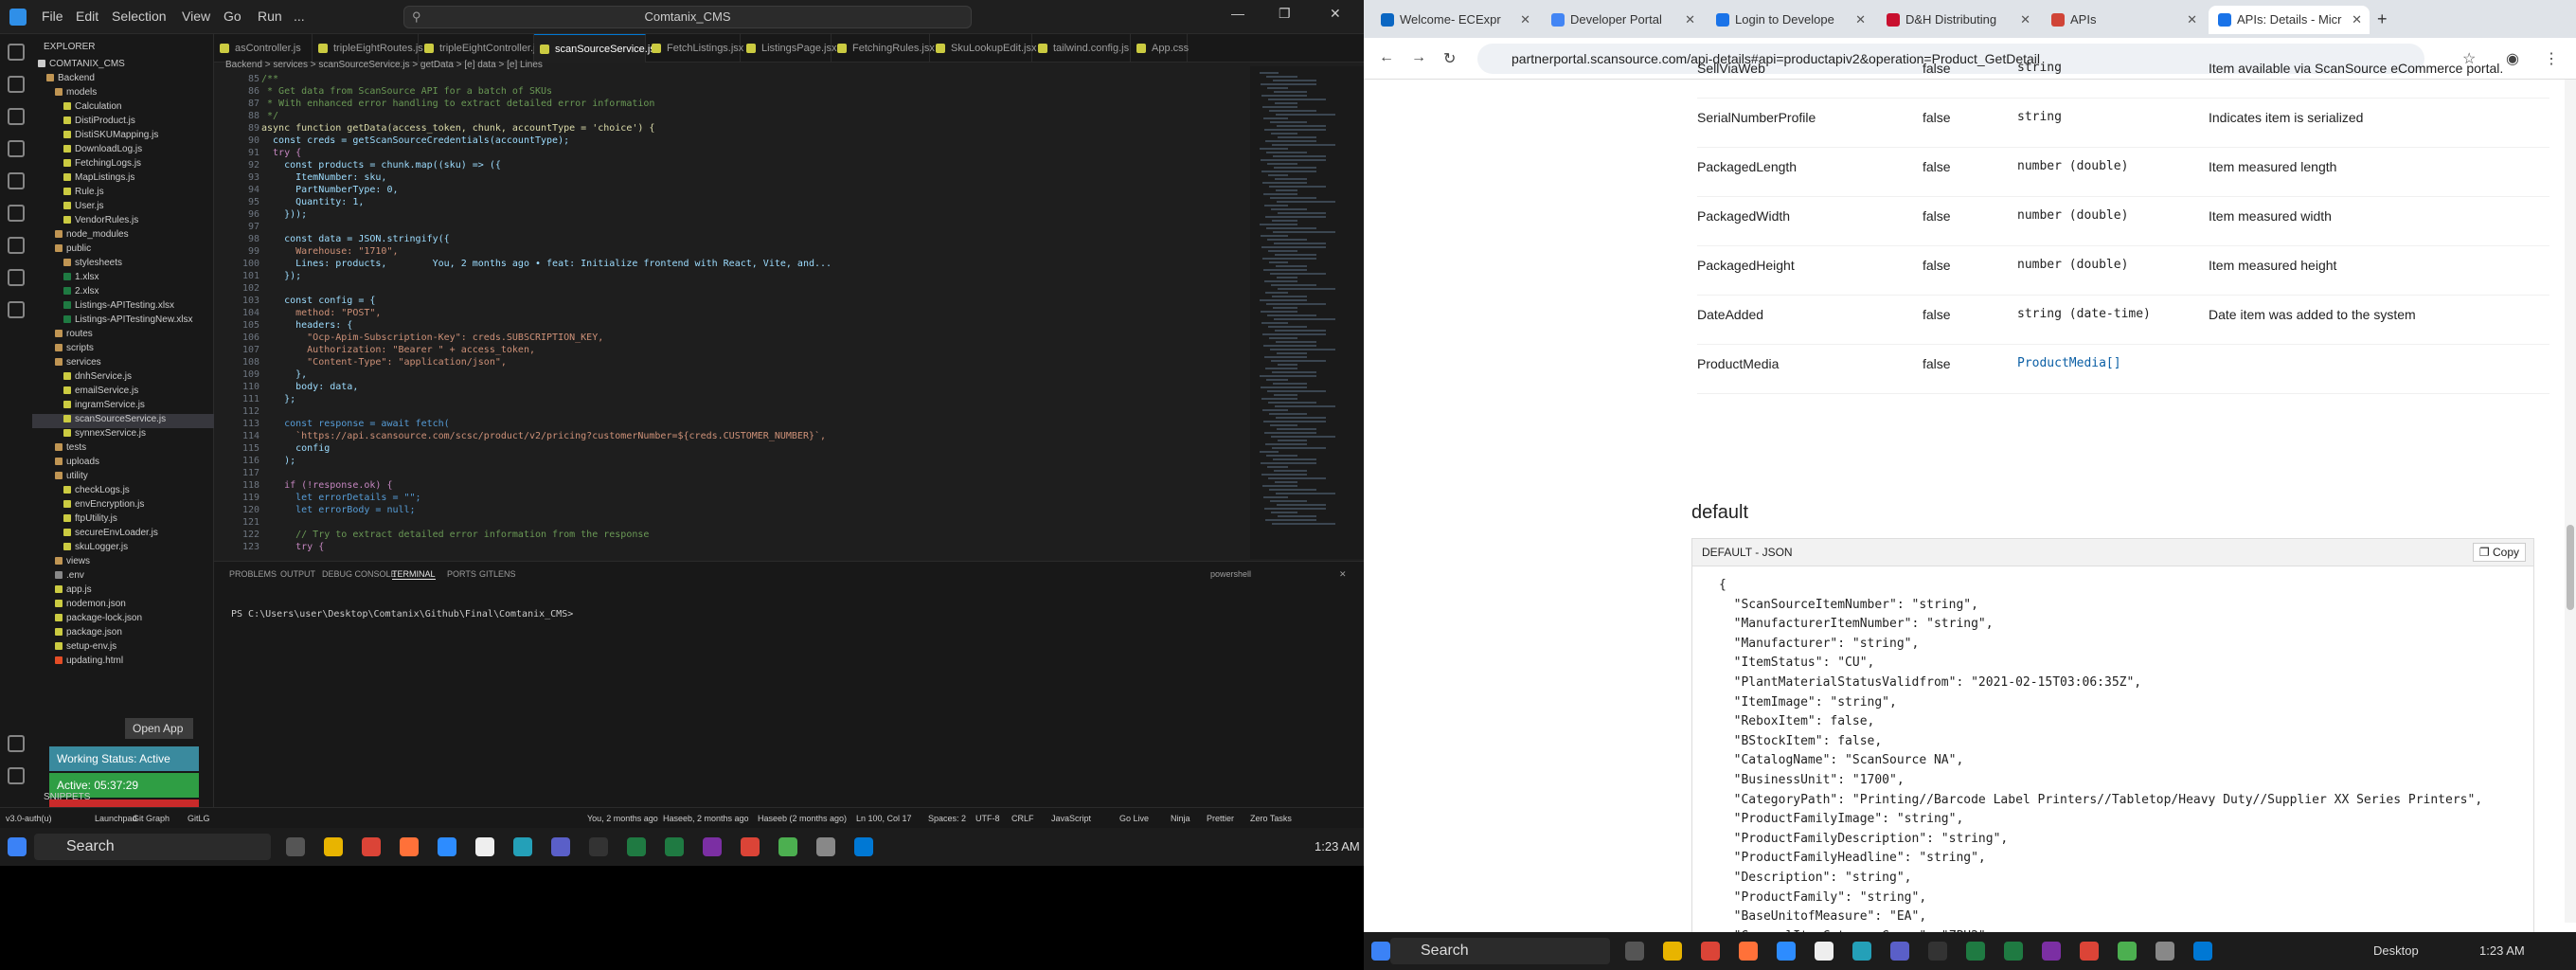 Image resolution: width=2576 pixels, height=970 pixels. What do you see at coordinates (687, 17) in the screenshot?
I see `command-center: ⚲ Comtanix_CMS` at bounding box center [687, 17].